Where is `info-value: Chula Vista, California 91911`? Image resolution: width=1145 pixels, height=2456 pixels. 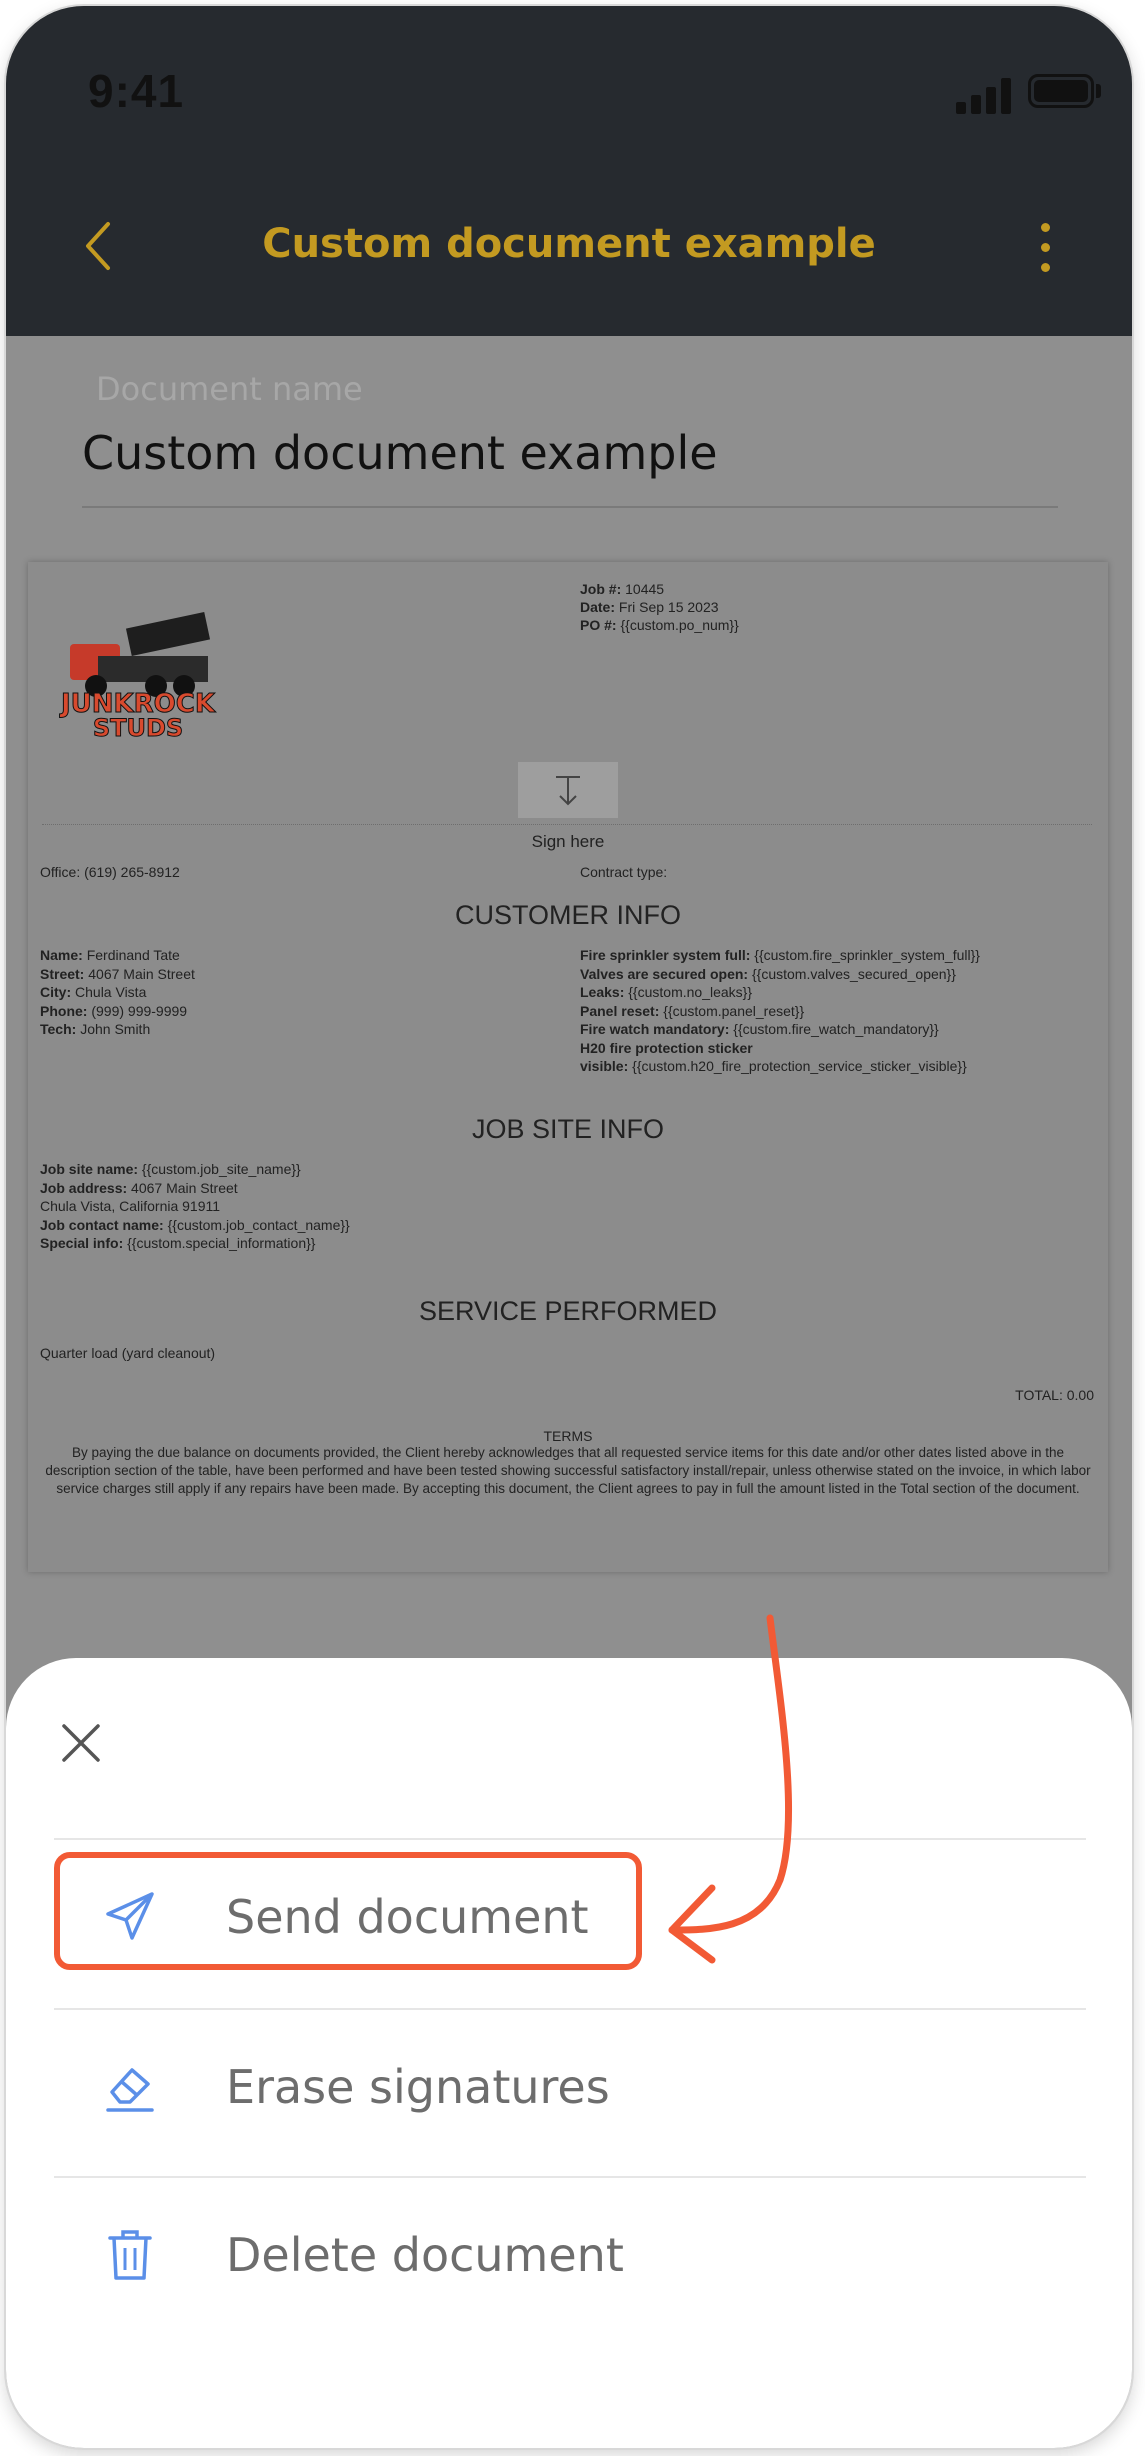 info-value: Chula Vista, California 91911 is located at coordinates (130, 1206).